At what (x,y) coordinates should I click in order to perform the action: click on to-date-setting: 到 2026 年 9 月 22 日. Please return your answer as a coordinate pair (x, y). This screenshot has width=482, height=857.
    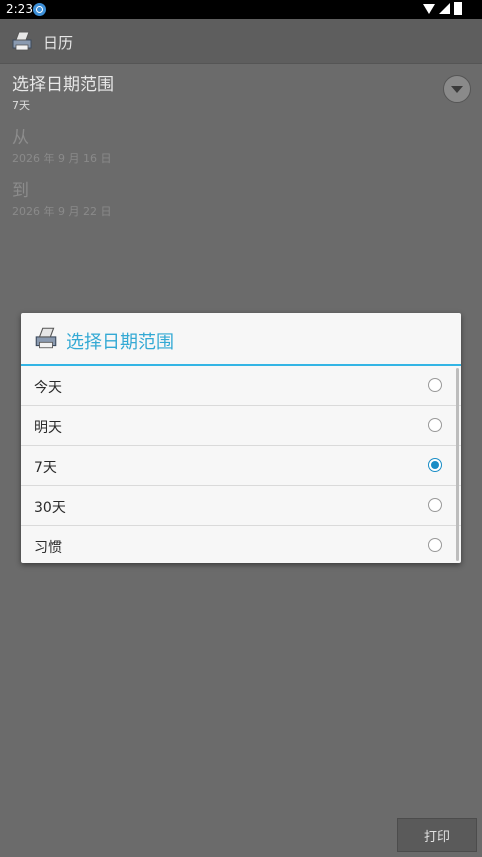
    Looking at the image, I should click on (61, 197).